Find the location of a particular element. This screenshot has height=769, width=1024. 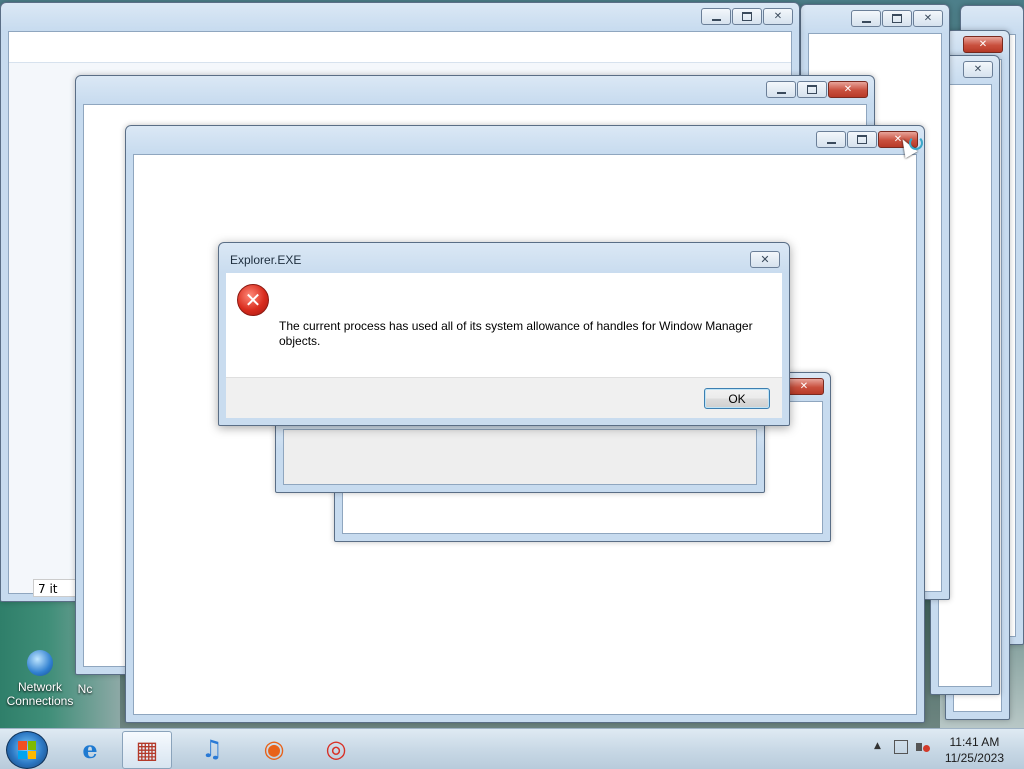

firefox-icon: ◉ is located at coordinates (274, 749).